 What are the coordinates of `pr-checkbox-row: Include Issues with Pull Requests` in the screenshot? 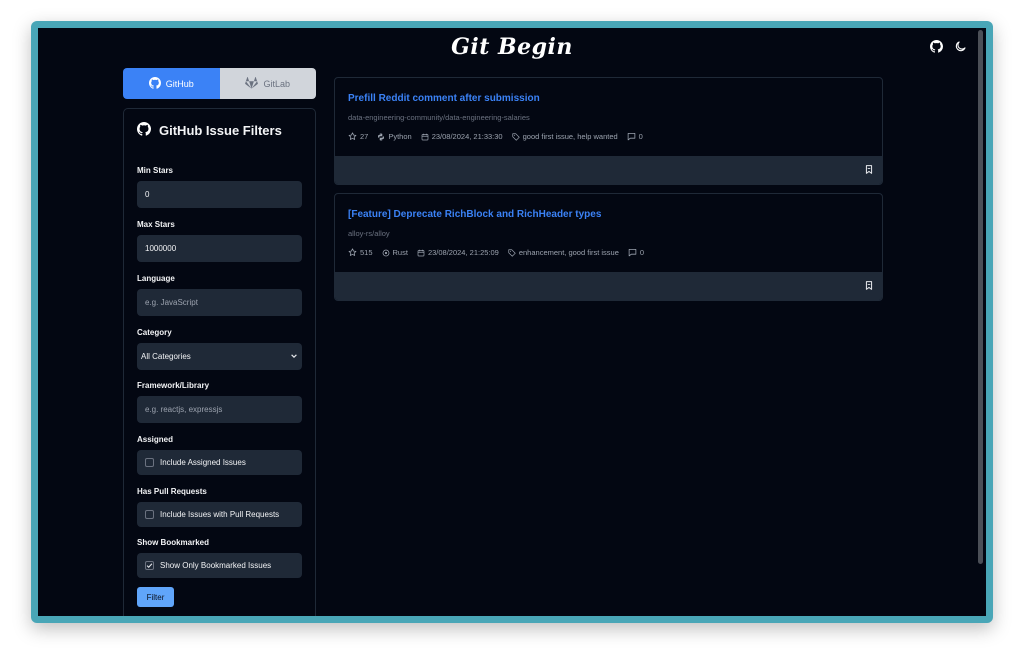 It's located at (219, 514).